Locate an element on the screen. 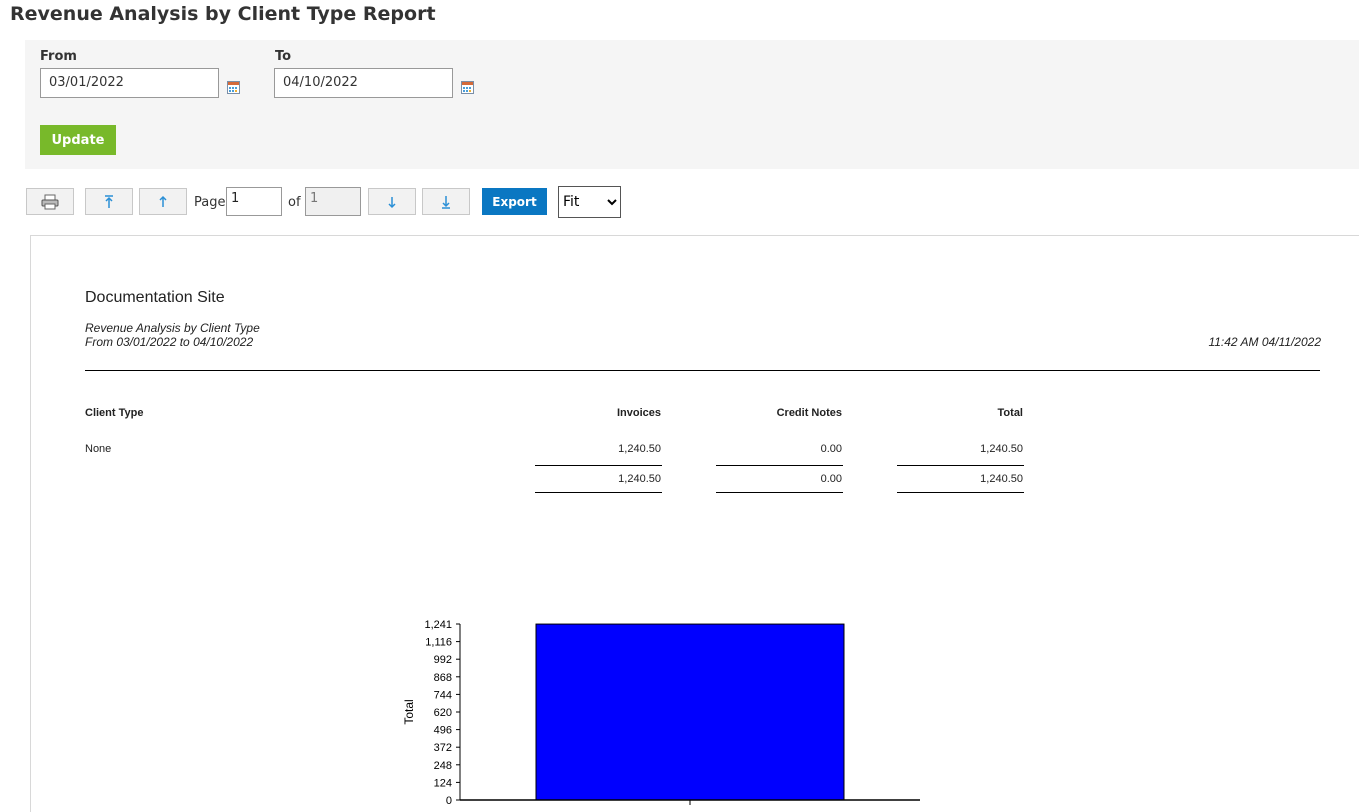  column-header-credit-notes: Credit Notes is located at coordinates (809, 413).